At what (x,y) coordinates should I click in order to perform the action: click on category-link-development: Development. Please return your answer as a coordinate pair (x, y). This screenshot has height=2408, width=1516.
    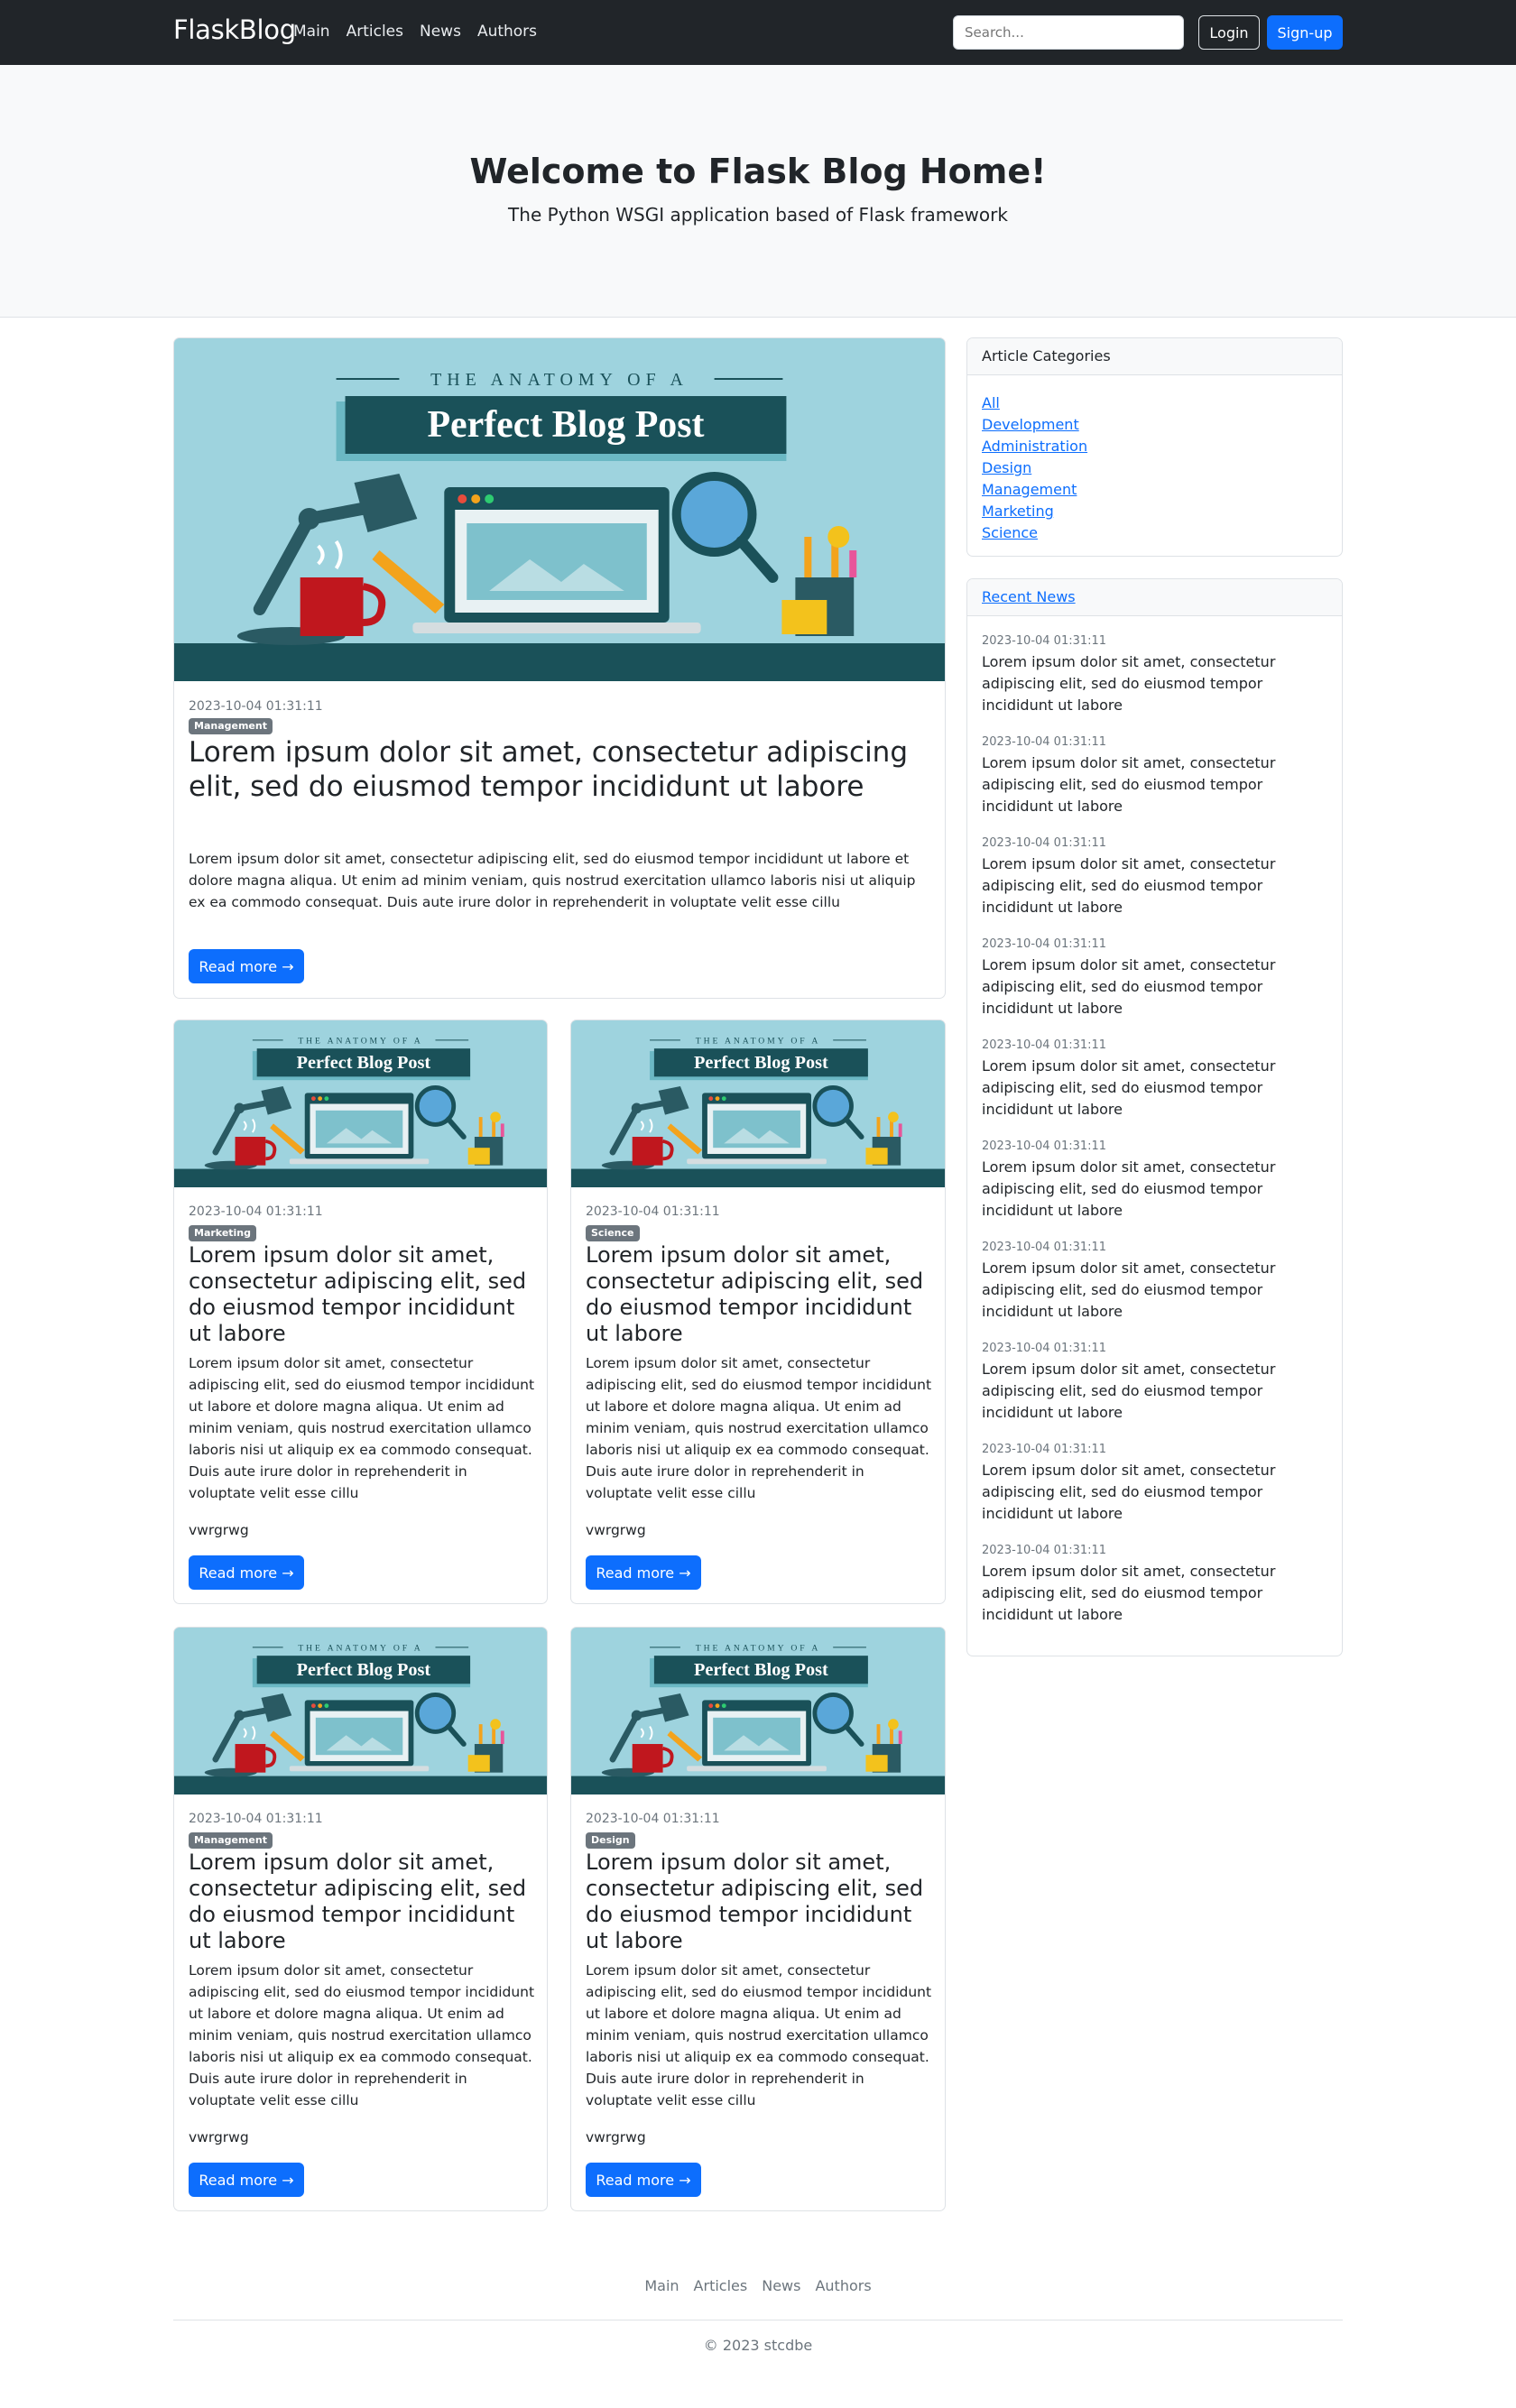
    Looking at the image, I should click on (1034, 425).